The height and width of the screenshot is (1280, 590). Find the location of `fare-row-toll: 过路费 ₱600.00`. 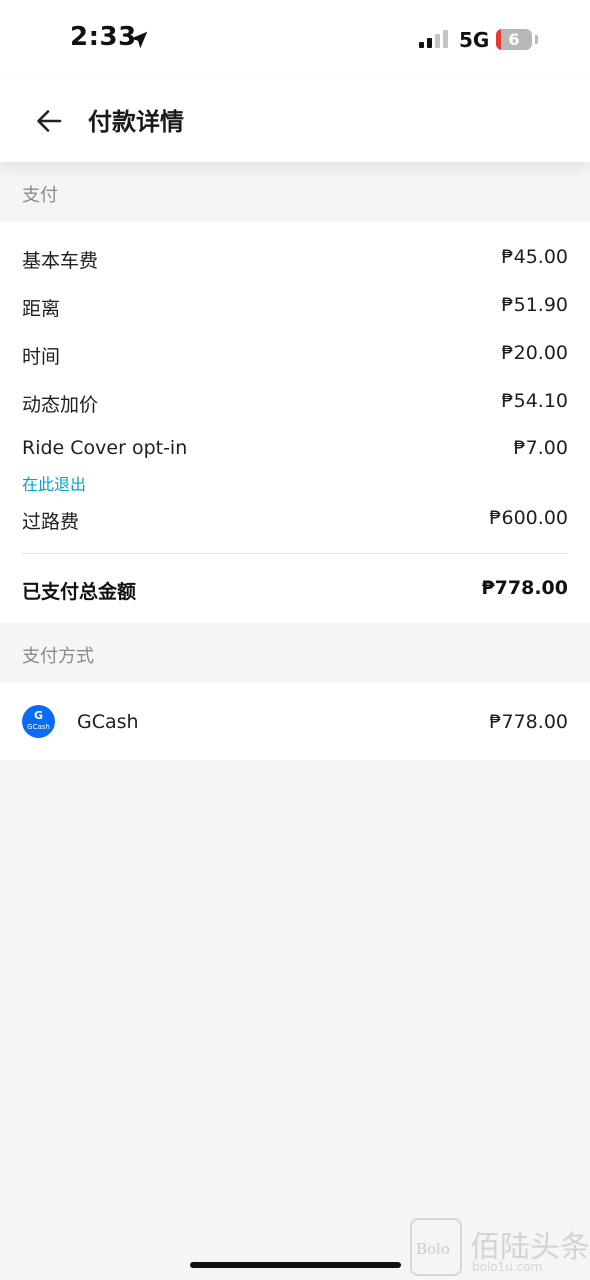

fare-row-toll: 过路费 ₱600.00 is located at coordinates (295, 522).